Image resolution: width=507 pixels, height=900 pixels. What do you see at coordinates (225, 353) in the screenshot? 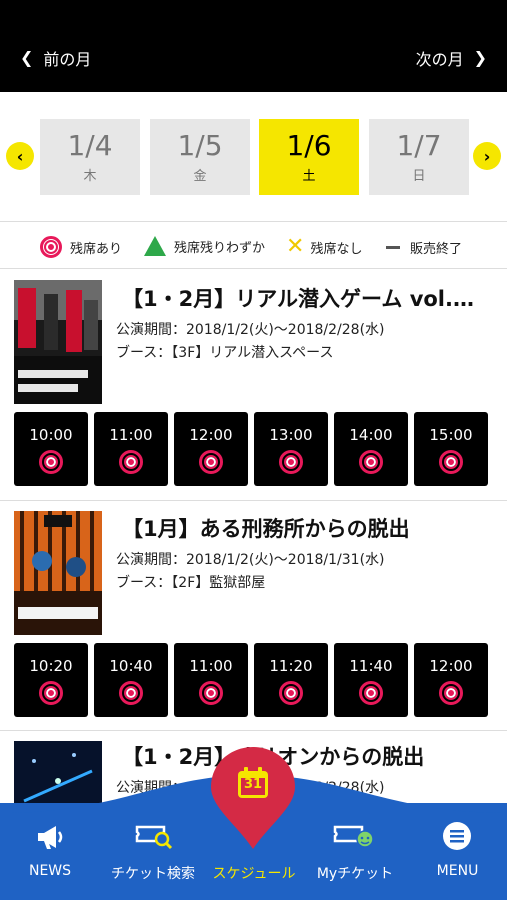
I see `event-booth: ブース：【3F】リアル潜入スペース` at bounding box center [225, 353].